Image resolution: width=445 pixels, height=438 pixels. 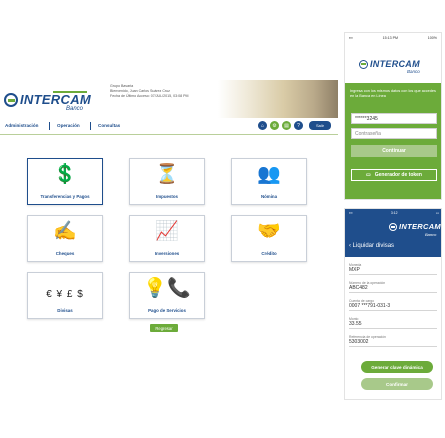 What do you see at coordinates (65, 174) in the screenshot?
I see `hand-dollar-icon: 💲` at bounding box center [65, 174].